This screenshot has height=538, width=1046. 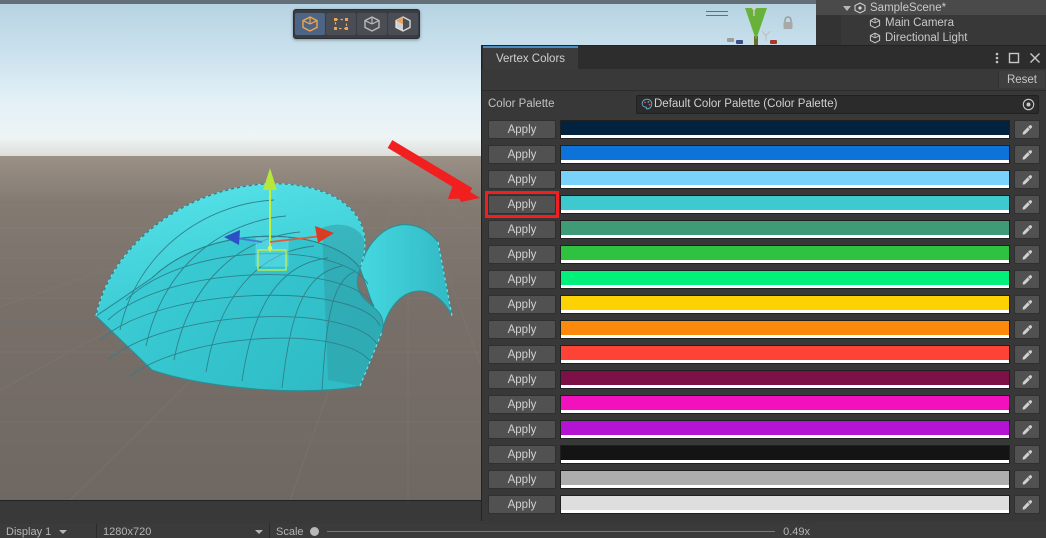 I want to click on display-dropdown: Display 1, so click(x=48, y=531).